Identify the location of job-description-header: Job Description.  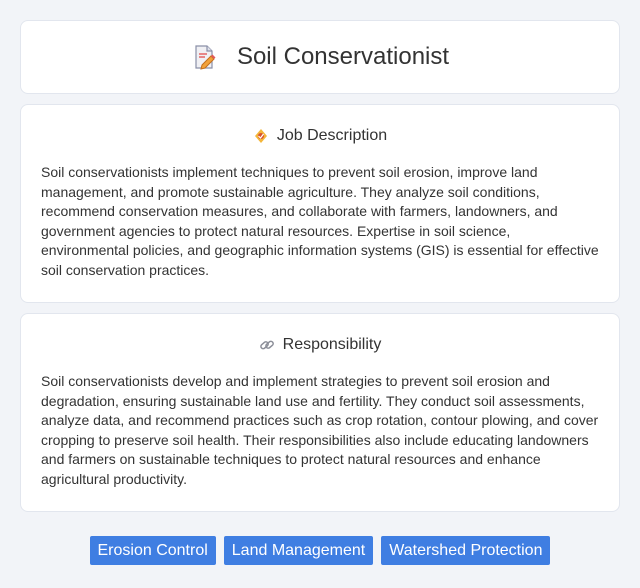
(320, 136).